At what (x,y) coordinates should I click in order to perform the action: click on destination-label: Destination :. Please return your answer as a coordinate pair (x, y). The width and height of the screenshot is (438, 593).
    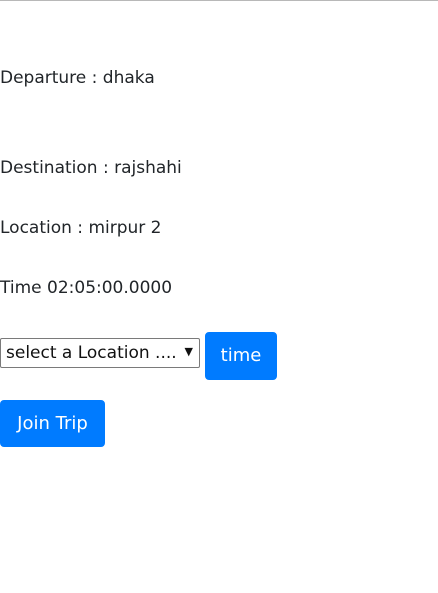
    Looking at the image, I should click on (57, 168).